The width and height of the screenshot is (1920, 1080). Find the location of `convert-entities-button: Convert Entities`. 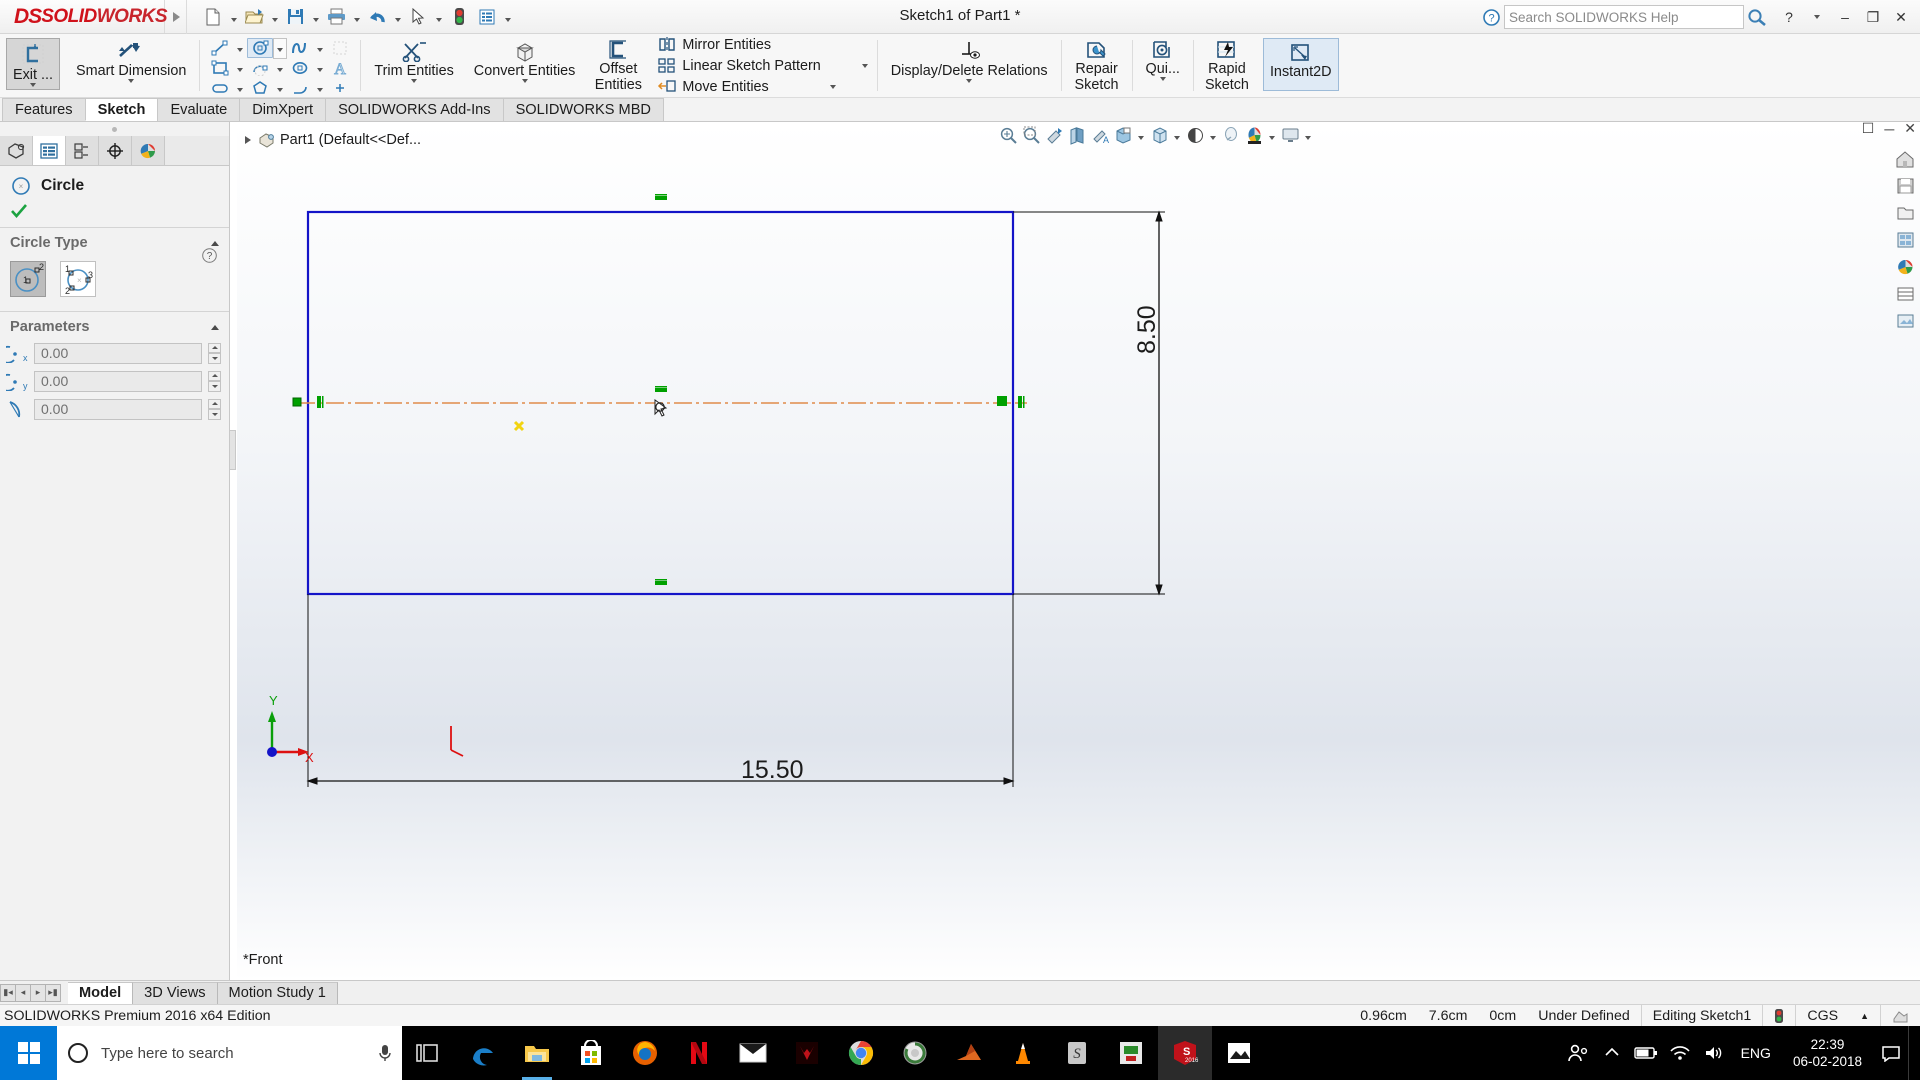

convert-entities-button: Convert Entities is located at coordinates (525, 65).